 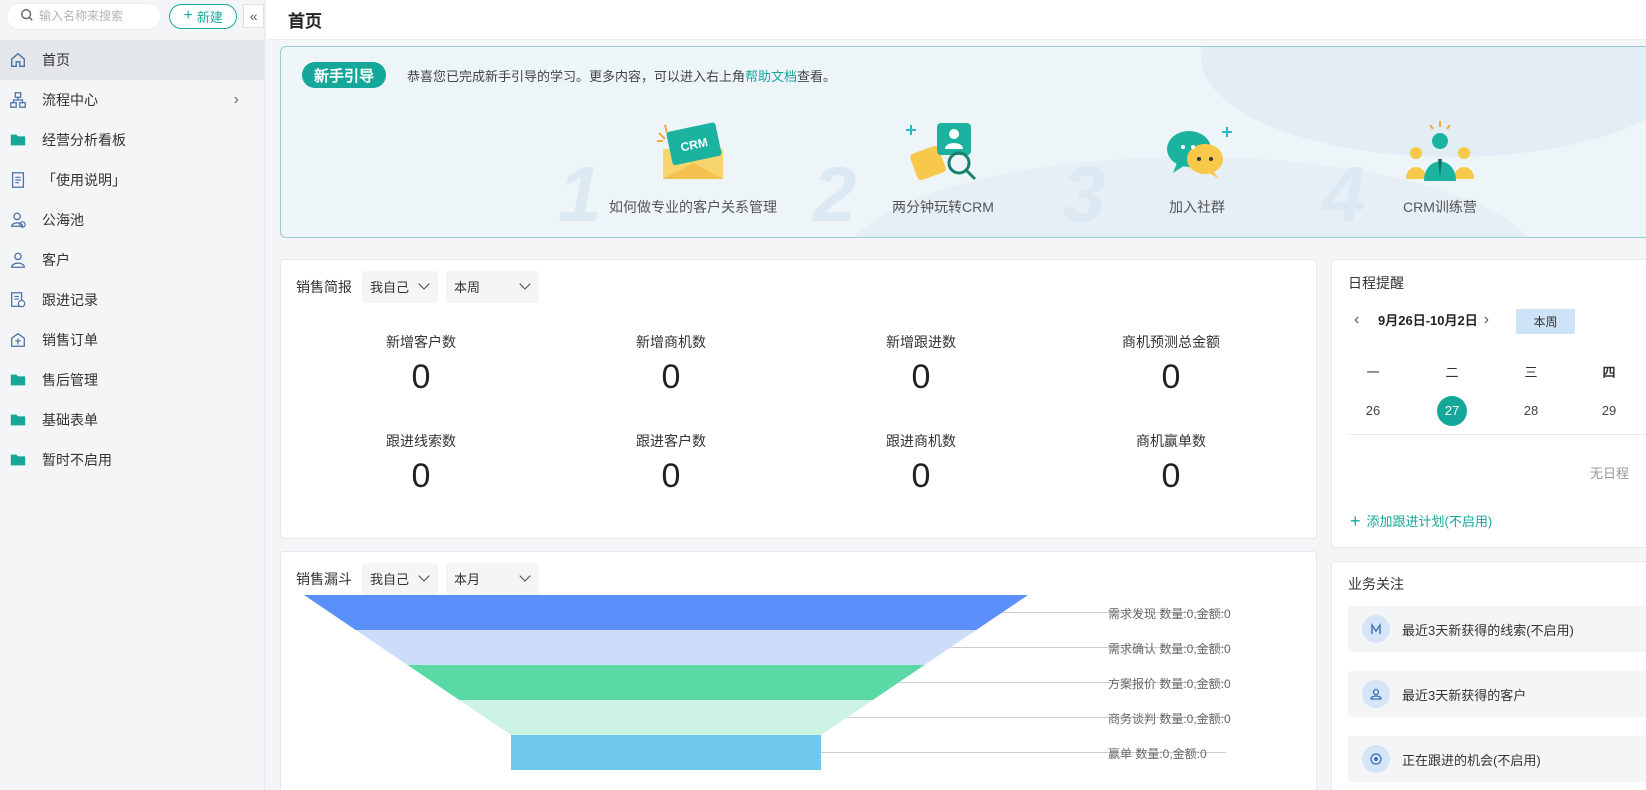 What do you see at coordinates (63, 220) in the screenshot?
I see `sidebar-item-label: 公海池` at bounding box center [63, 220].